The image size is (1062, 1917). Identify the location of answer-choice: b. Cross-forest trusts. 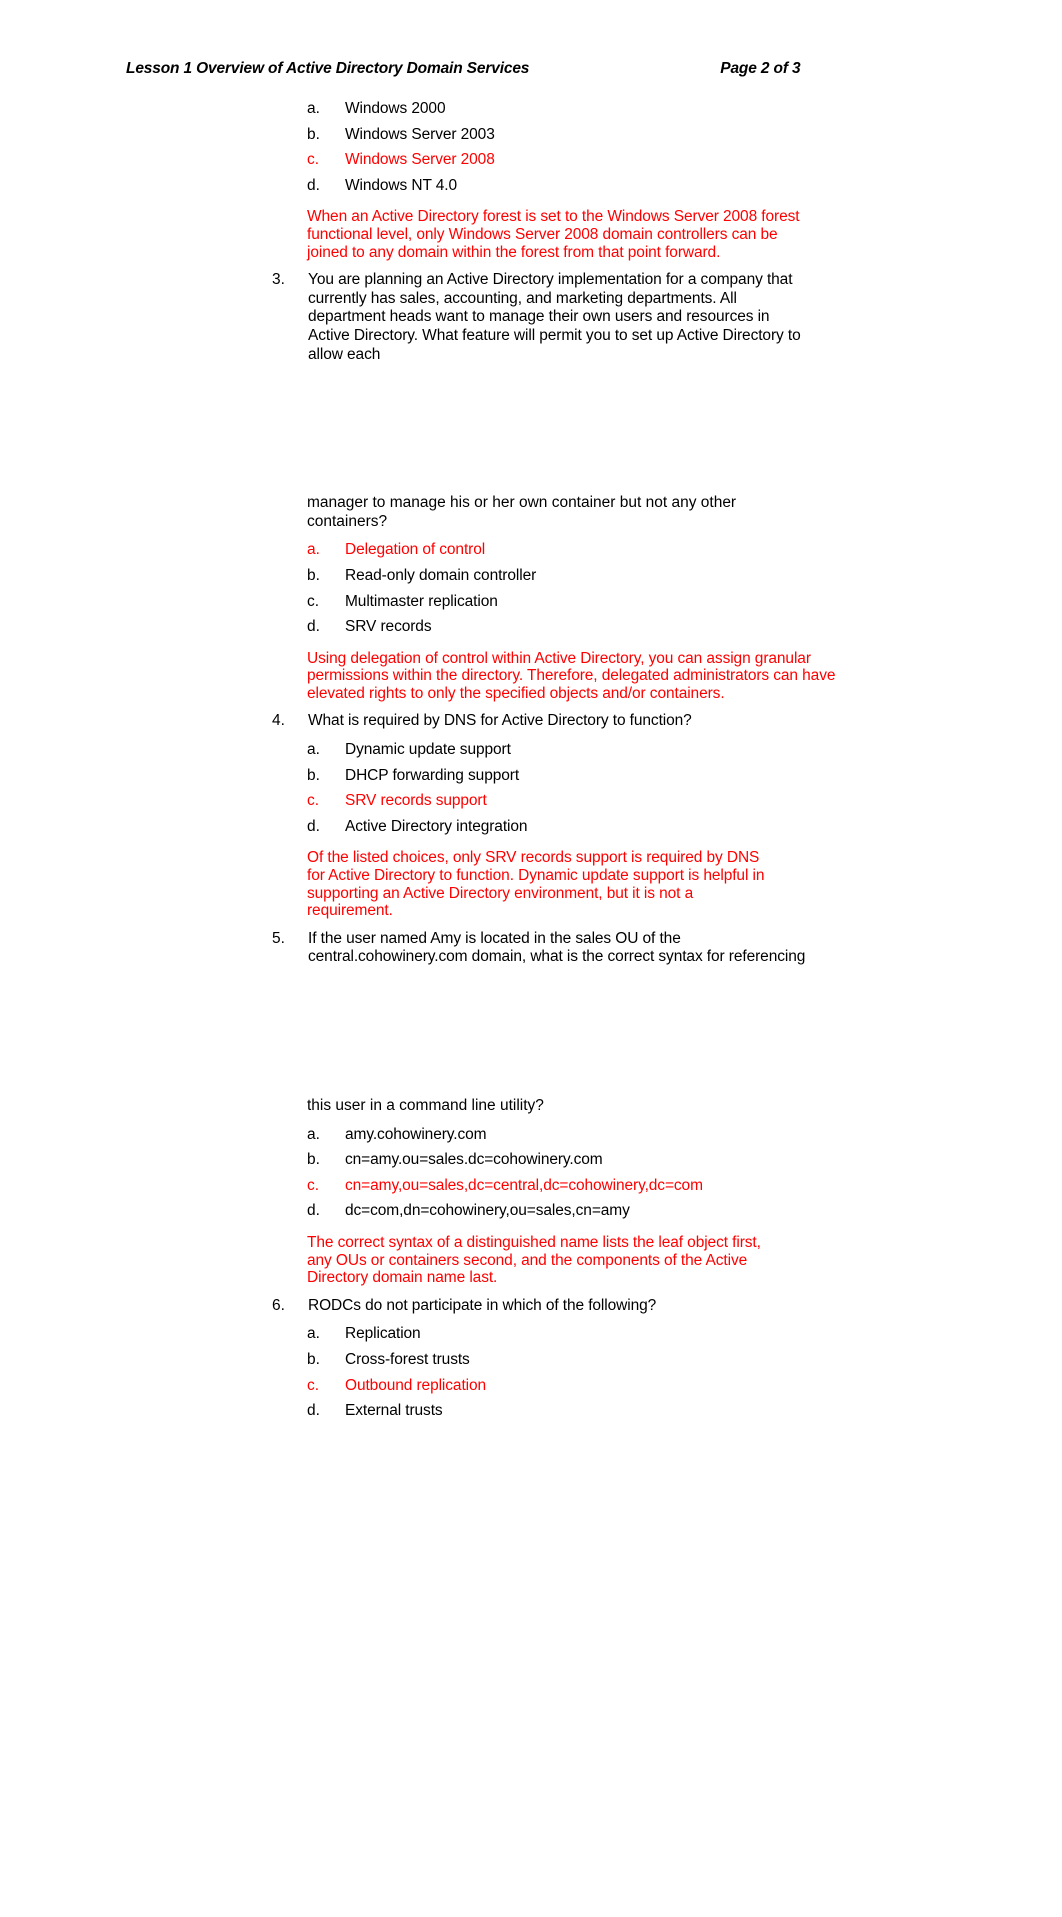
(684, 1360).